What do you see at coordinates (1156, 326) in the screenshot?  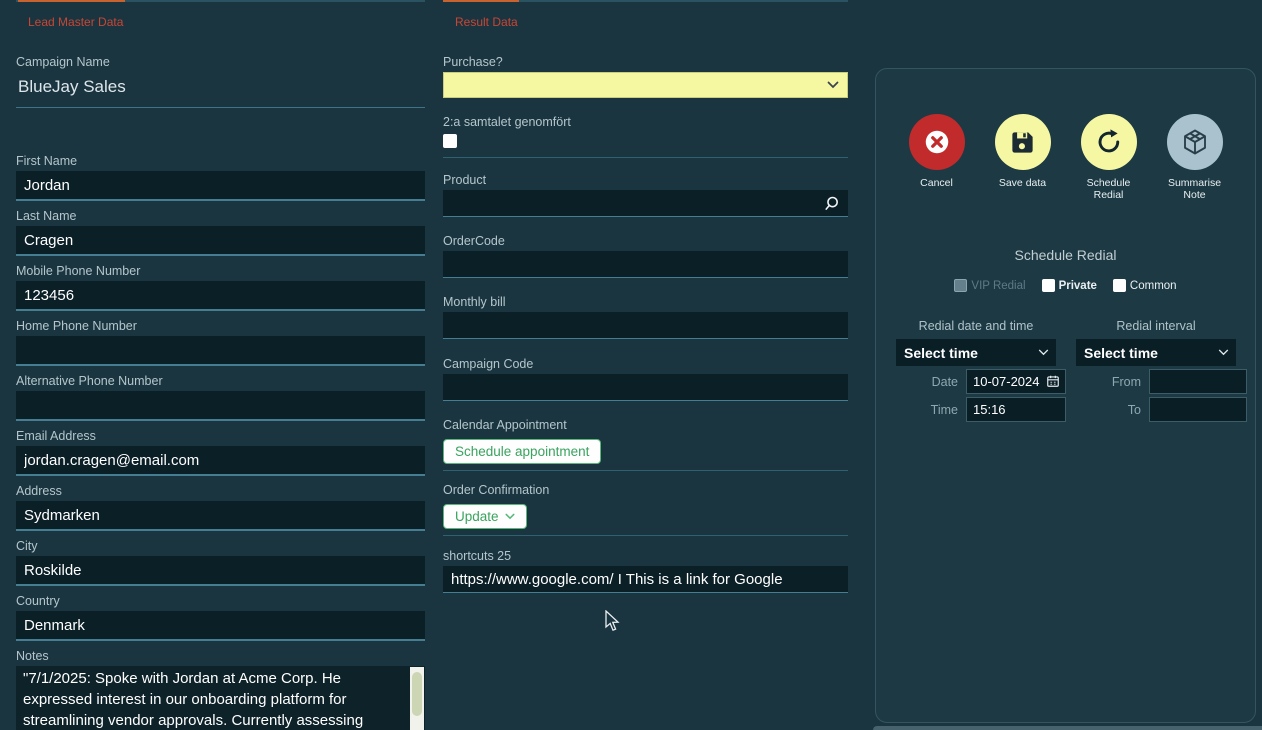 I see `redial-interval-label: Redial interval` at bounding box center [1156, 326].